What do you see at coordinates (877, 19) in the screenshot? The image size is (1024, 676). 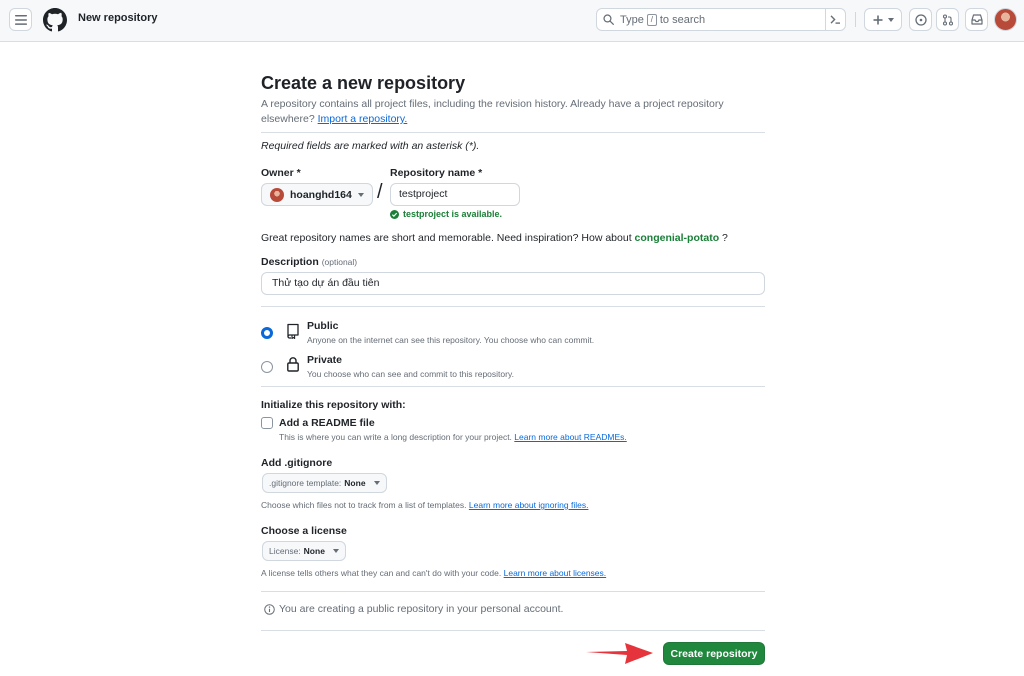 I see `plus-icon` at bounding box center [877, 19].